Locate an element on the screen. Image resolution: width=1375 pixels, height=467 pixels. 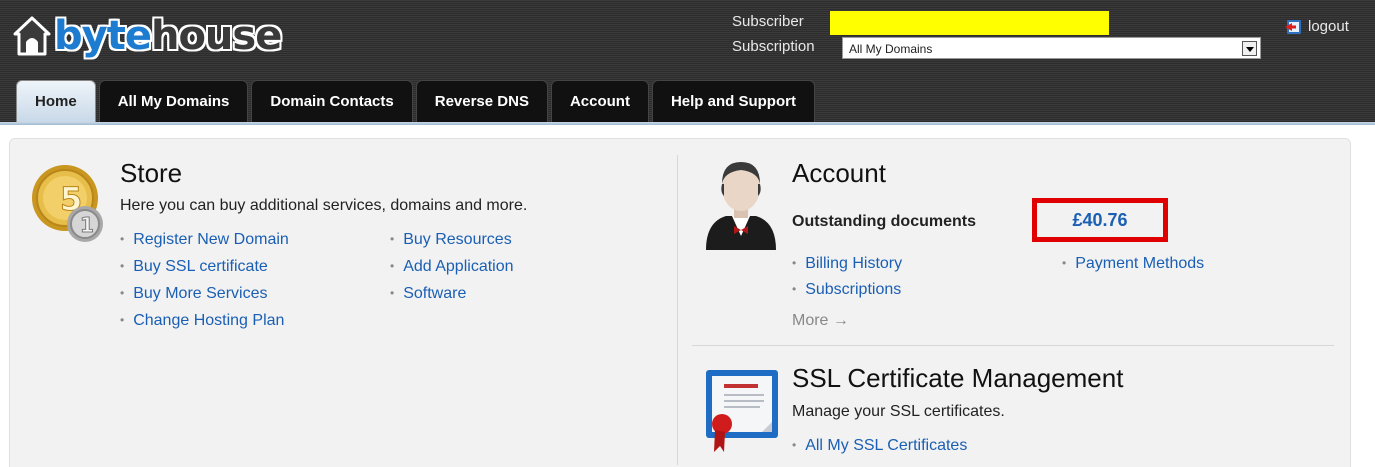
store-title: Store is located at coordinates (151, 173).